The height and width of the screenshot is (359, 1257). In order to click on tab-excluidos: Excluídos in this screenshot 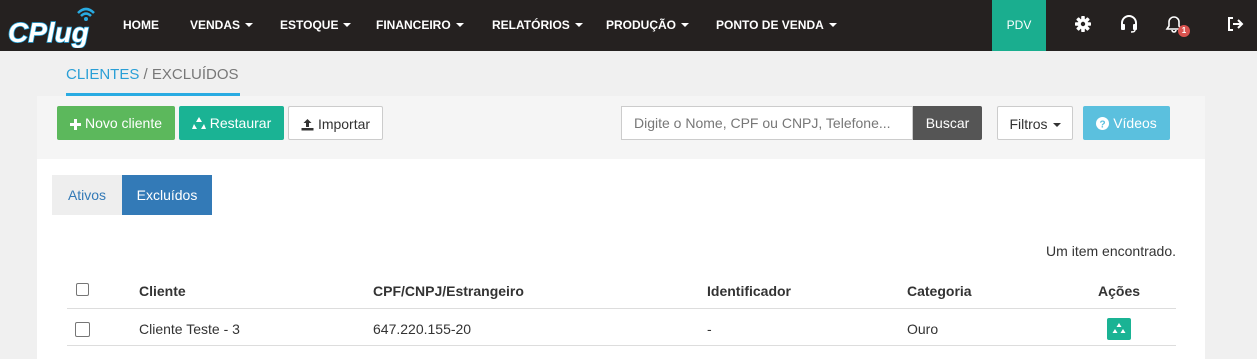, I will do `click(167, 195)`.